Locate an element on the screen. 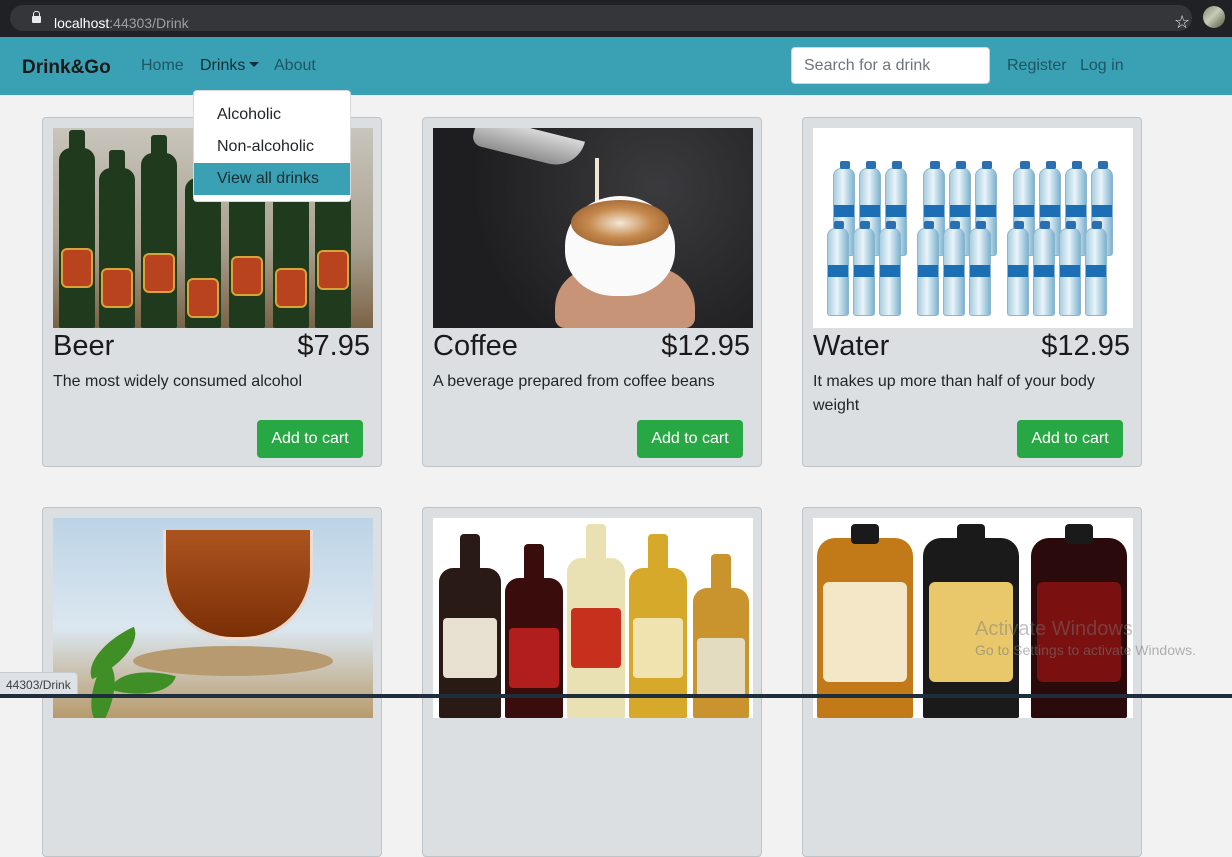 The width and height of the screenshot is (1232, 857). latte-art is located at coordinates (620, 223).